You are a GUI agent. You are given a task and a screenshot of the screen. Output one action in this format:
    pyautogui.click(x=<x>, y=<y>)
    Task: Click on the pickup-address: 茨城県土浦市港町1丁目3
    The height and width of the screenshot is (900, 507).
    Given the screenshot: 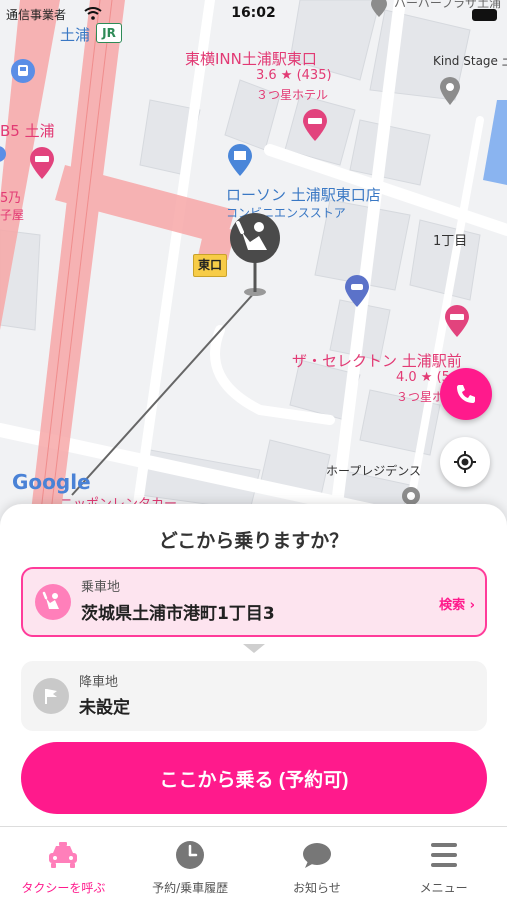 What is the action you would take?
    pyautogui.click(x=178, y=614)
    